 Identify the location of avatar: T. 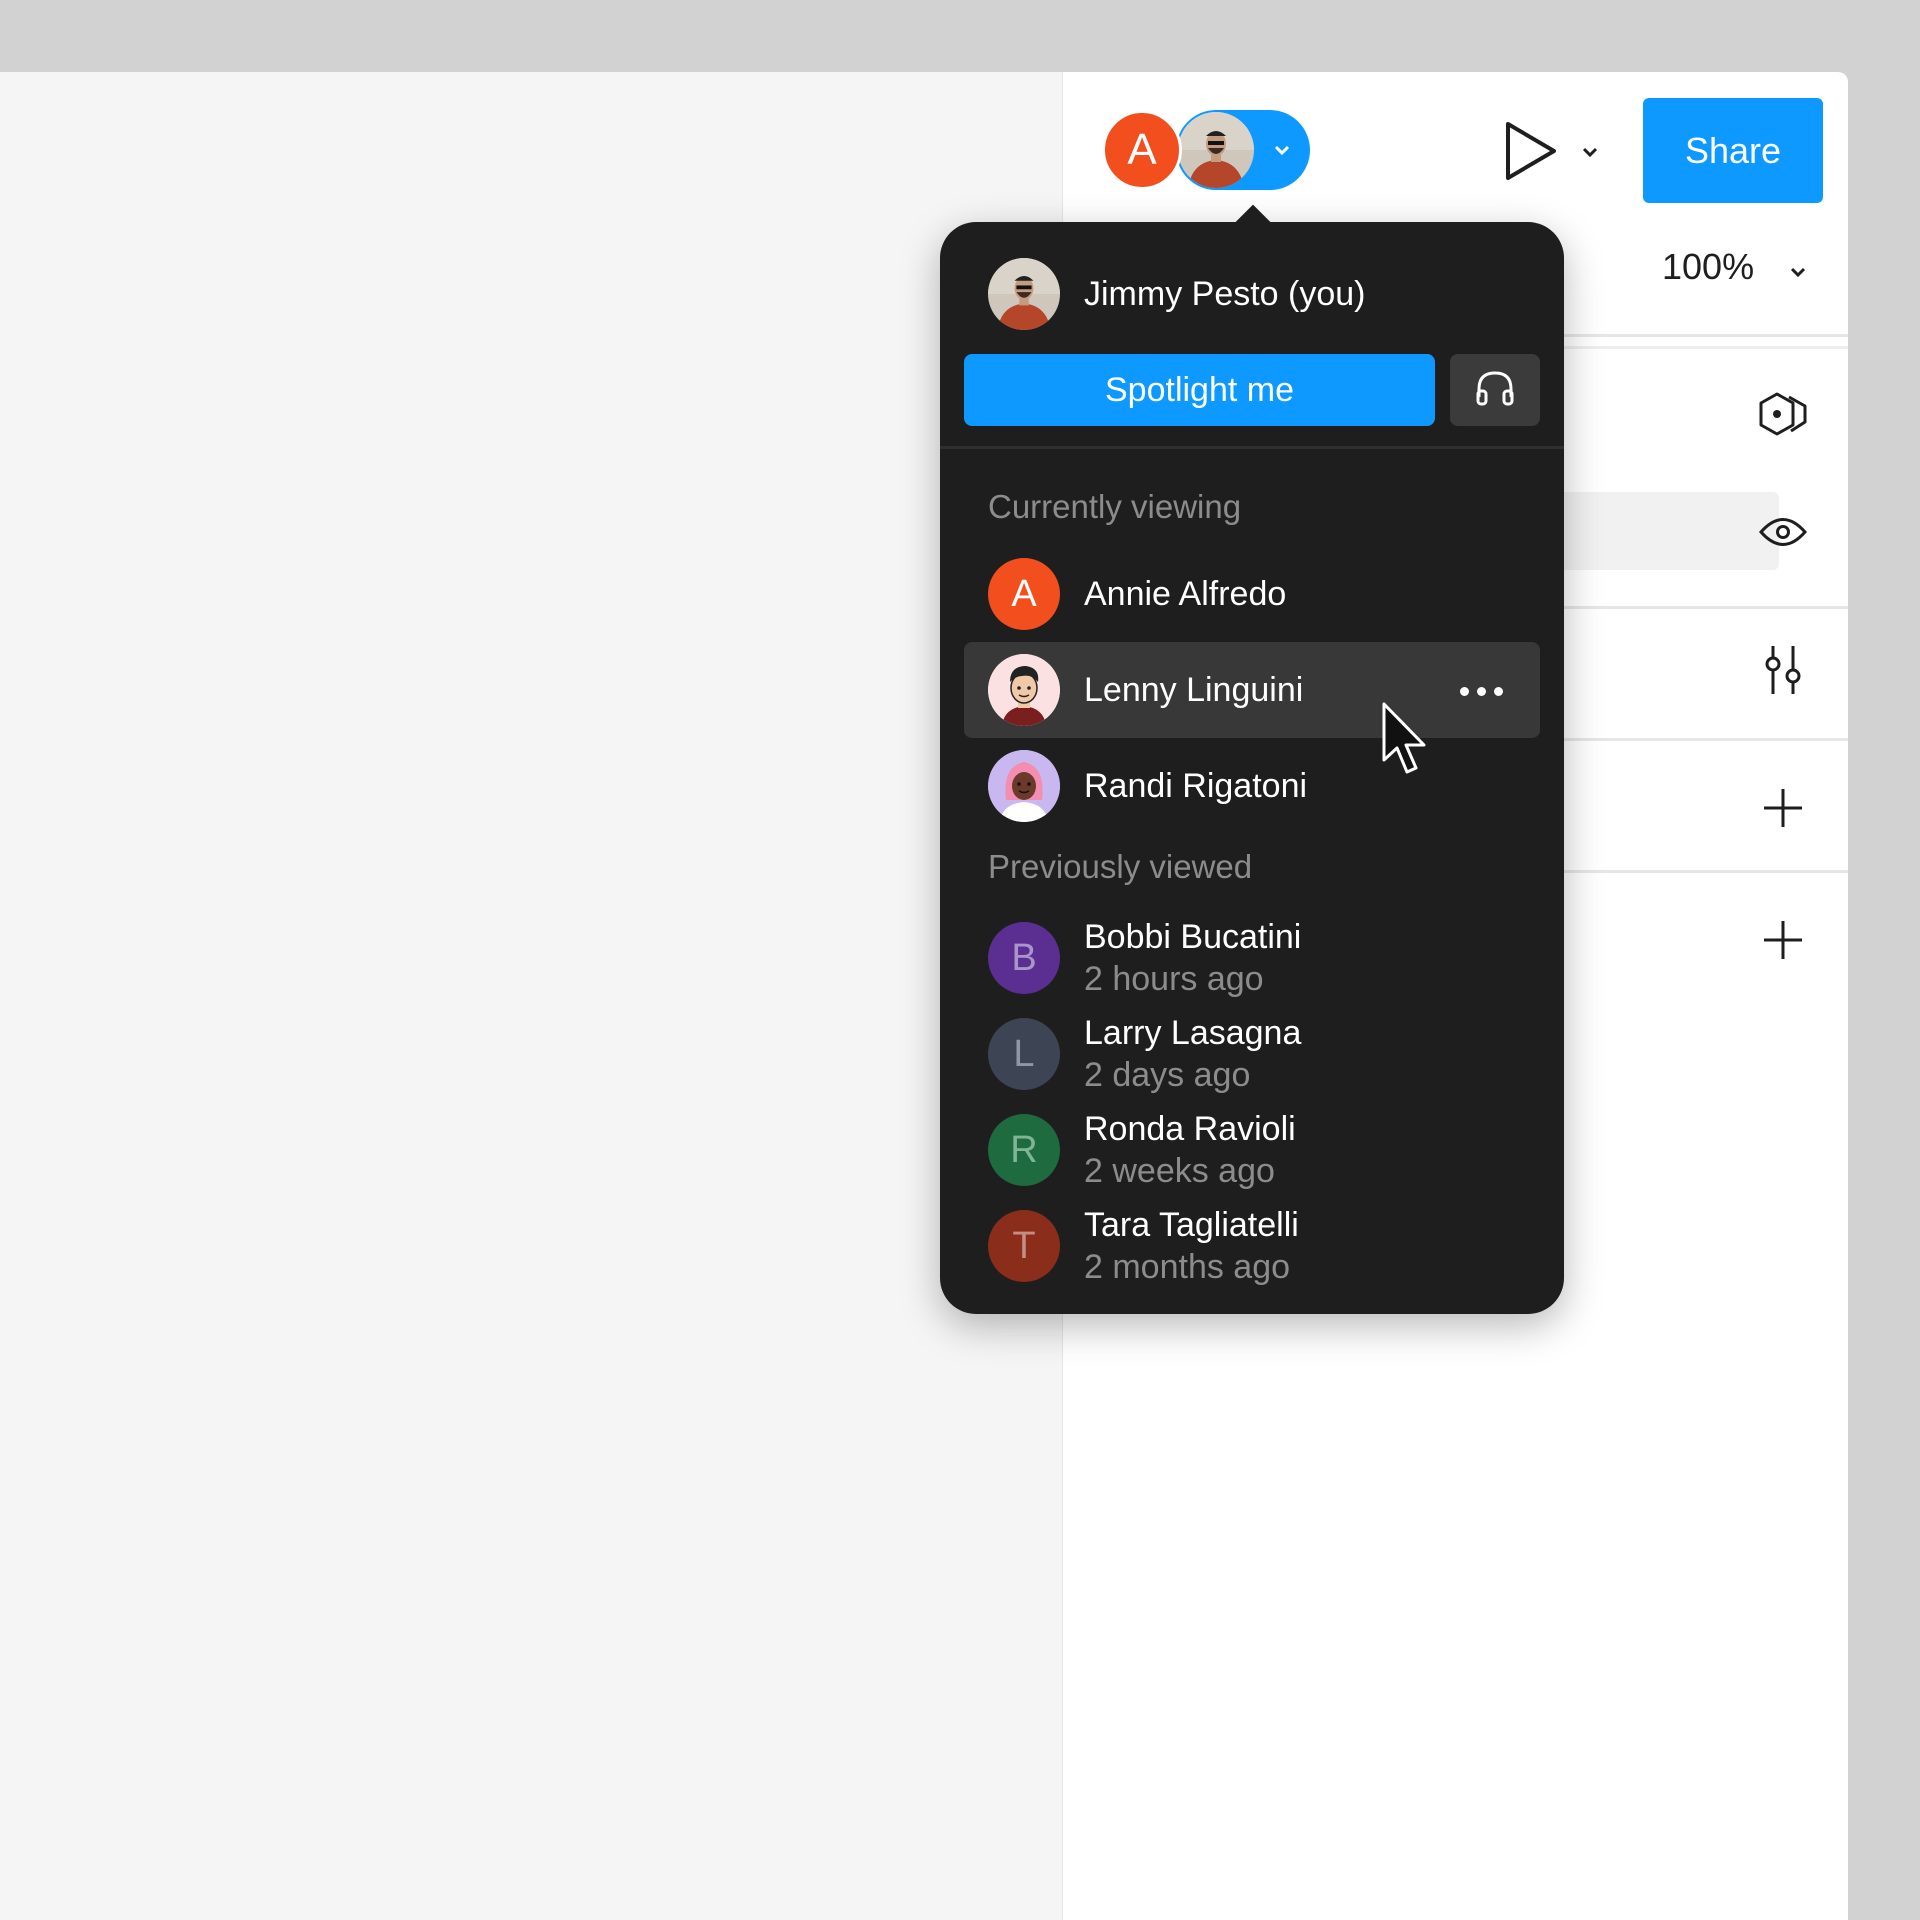
(1024, 1246).